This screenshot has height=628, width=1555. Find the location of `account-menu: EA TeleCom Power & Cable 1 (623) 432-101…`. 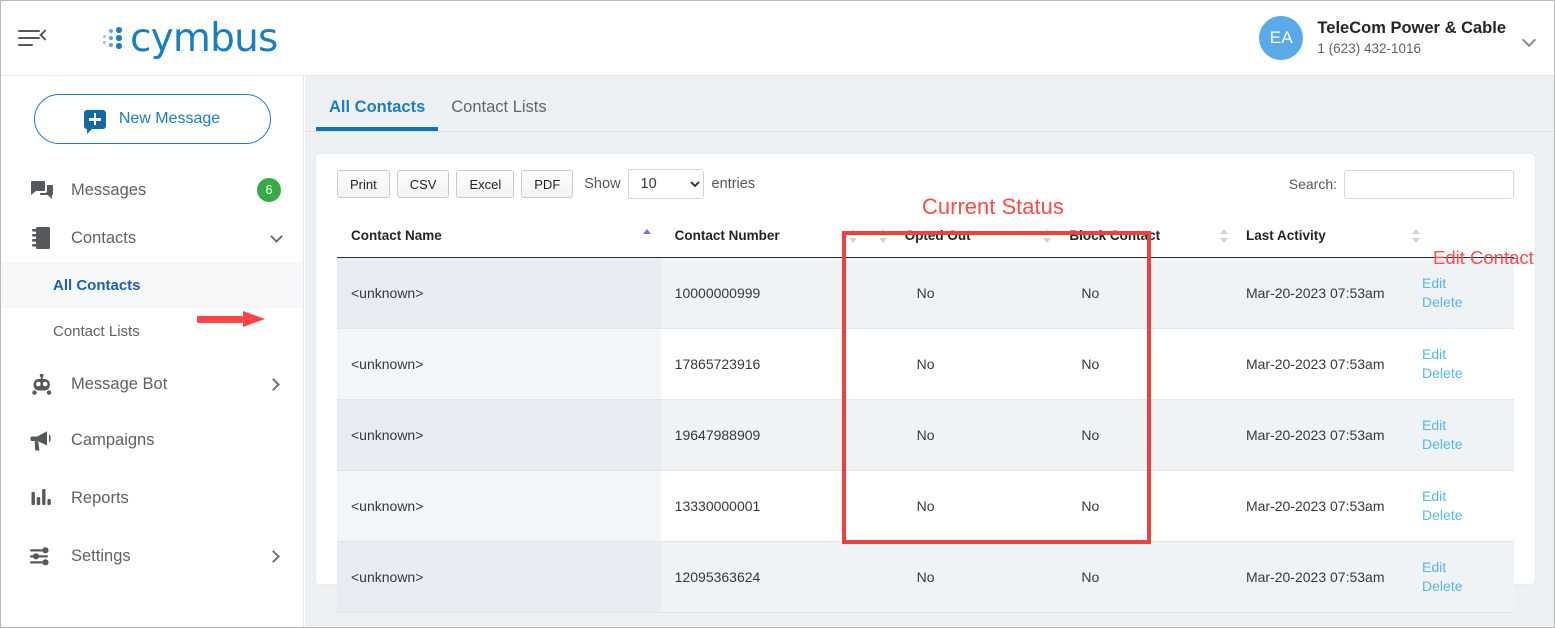

account-menu: EA TeleCom Power & Cable 1 (623) 432-101… is located at coordinates (1398, 38).